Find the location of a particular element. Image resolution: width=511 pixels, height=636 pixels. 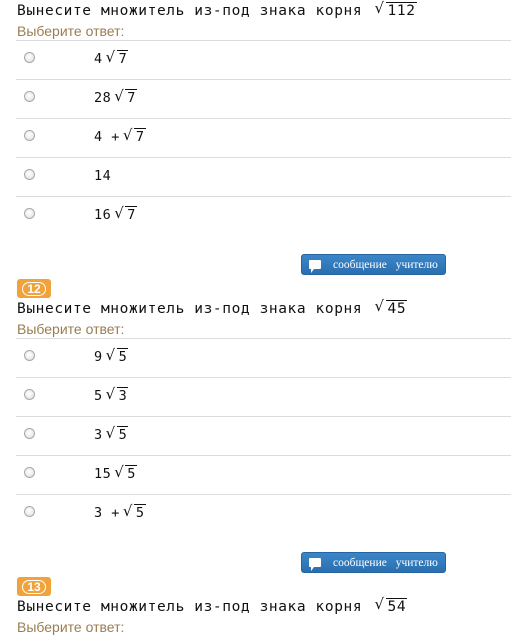

answer-label: 4 + √ 7 is located at coordinates (120, 135).